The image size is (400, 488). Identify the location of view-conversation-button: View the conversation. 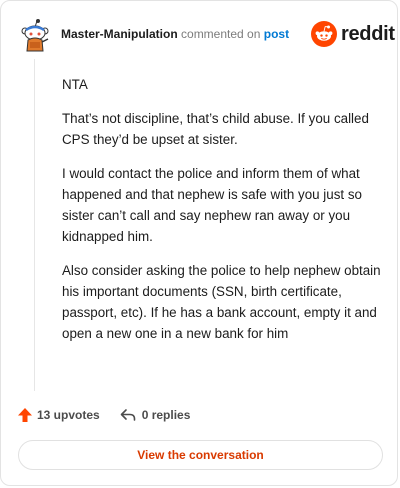
(200, 455).